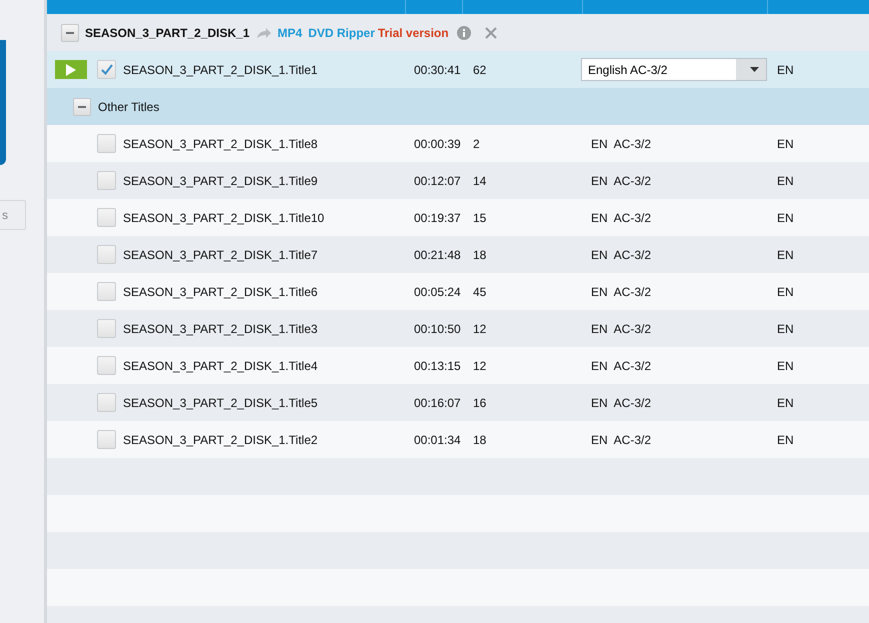 This screenshot has height=623, width=869. What do you see at coordinates (437, 70) in the screenshot?
I see `runtime-cell-text: 00:30:41` at bounding box center [437, 70].